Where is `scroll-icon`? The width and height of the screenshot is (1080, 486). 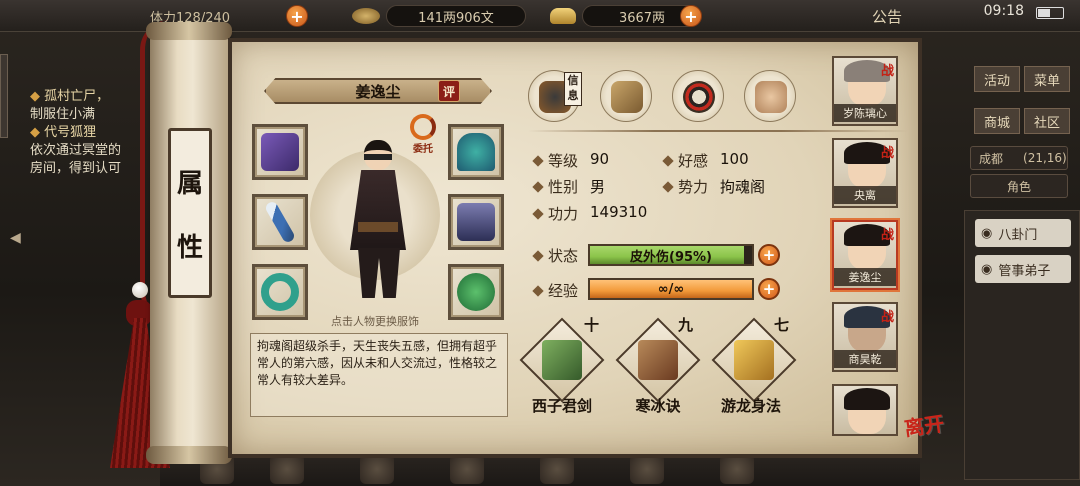 scroll-icon is located at coordinates (627, 97).